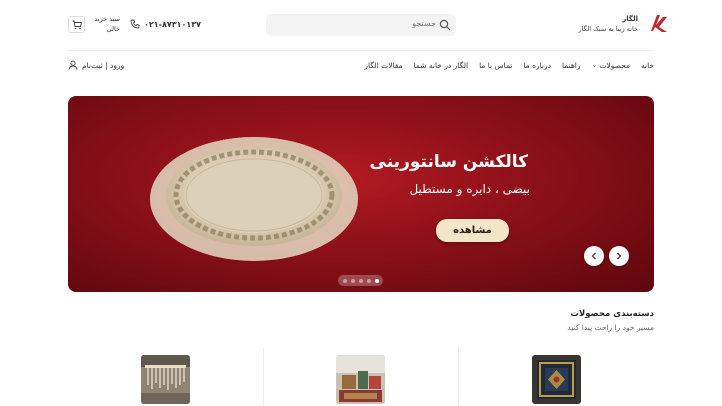 Image resolution: width=722 pixels, height=406 pixels. I want to click on categories-subtitle: مسیر خود را راحت پیدا کنید, so click(610, 327).